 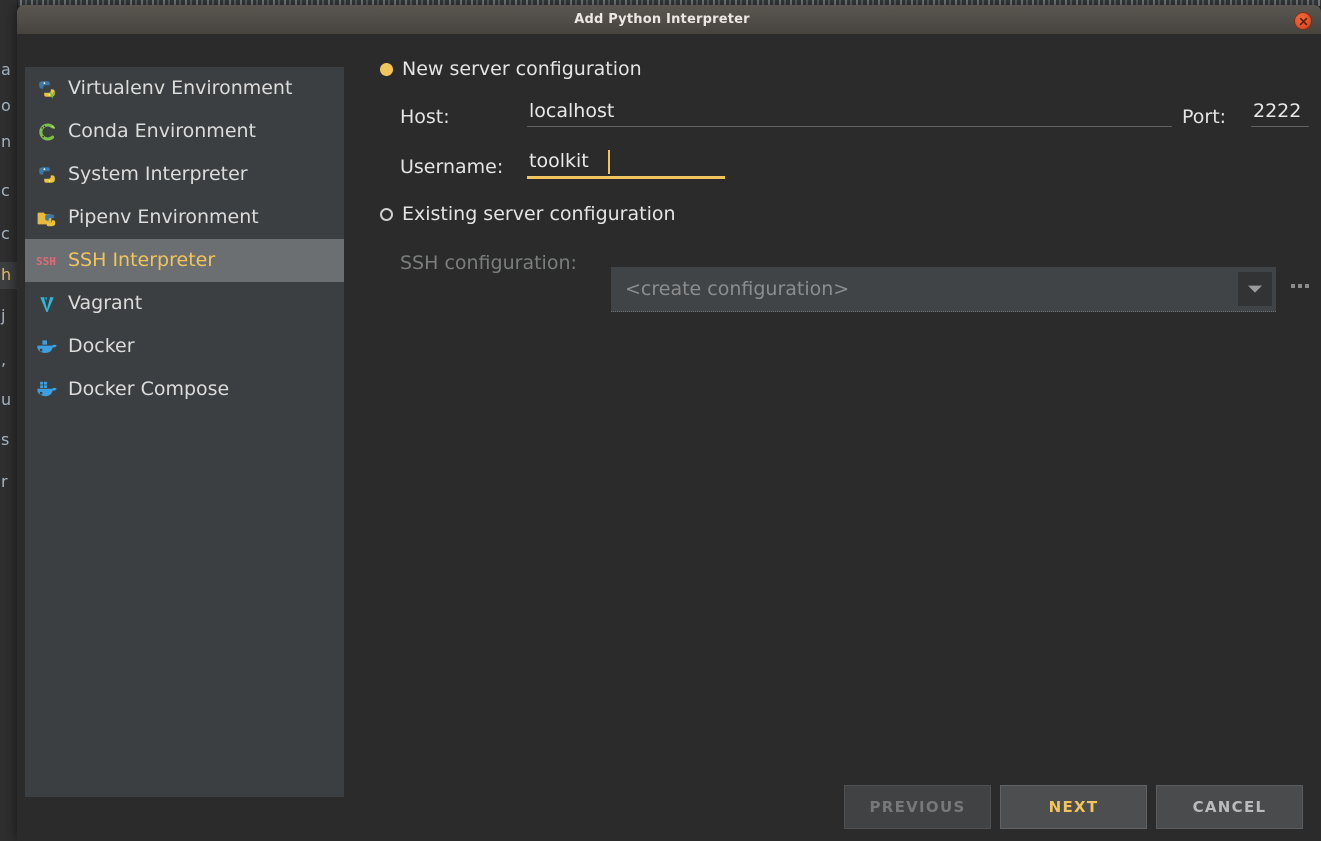 I want to click on background-text-fragment-highlighted: h, so click(x=6, y=274).